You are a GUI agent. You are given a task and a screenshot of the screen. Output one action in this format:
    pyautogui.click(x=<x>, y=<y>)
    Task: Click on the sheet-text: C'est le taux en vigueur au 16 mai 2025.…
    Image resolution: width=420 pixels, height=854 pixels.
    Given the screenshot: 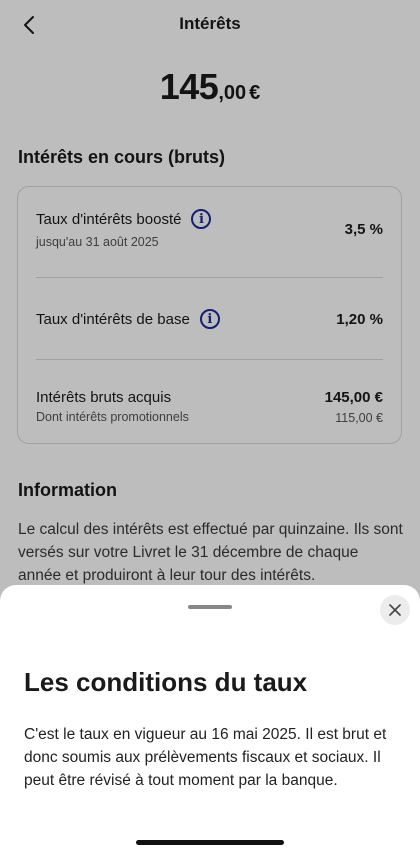 What is the action you would take?
    pyautogui.click(x=205, y=757)
    